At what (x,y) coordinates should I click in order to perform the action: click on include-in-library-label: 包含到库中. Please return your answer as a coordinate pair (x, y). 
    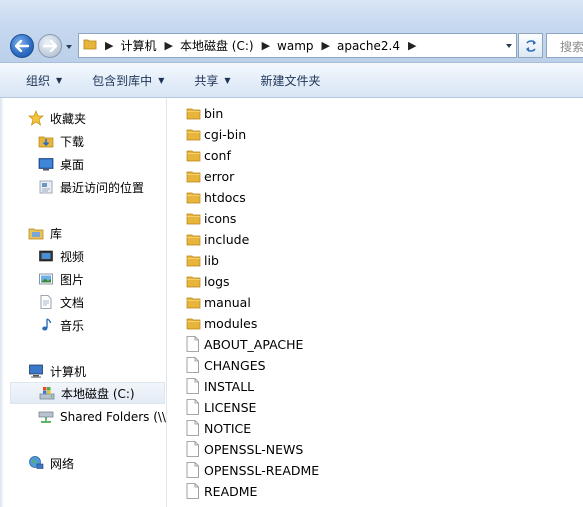
    Looking at the image, I should click on (122, 80).